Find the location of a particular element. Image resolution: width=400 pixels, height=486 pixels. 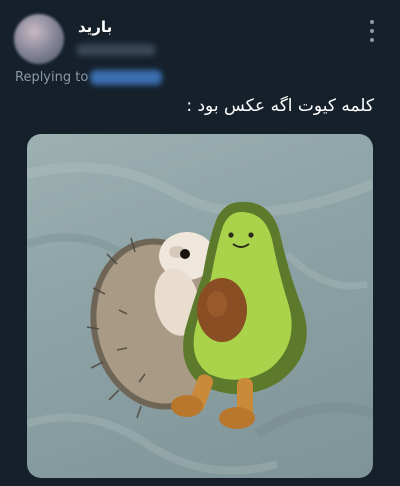

replying-to-handle-redacted is located at coordinates (126, 77).